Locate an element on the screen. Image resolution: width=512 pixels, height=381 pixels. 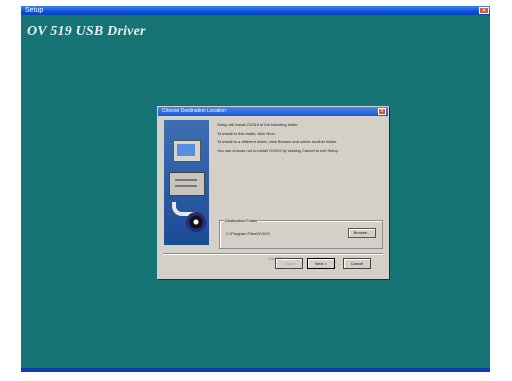
destination-folder-label: Destination Folder is located at coordinates (241, 220).